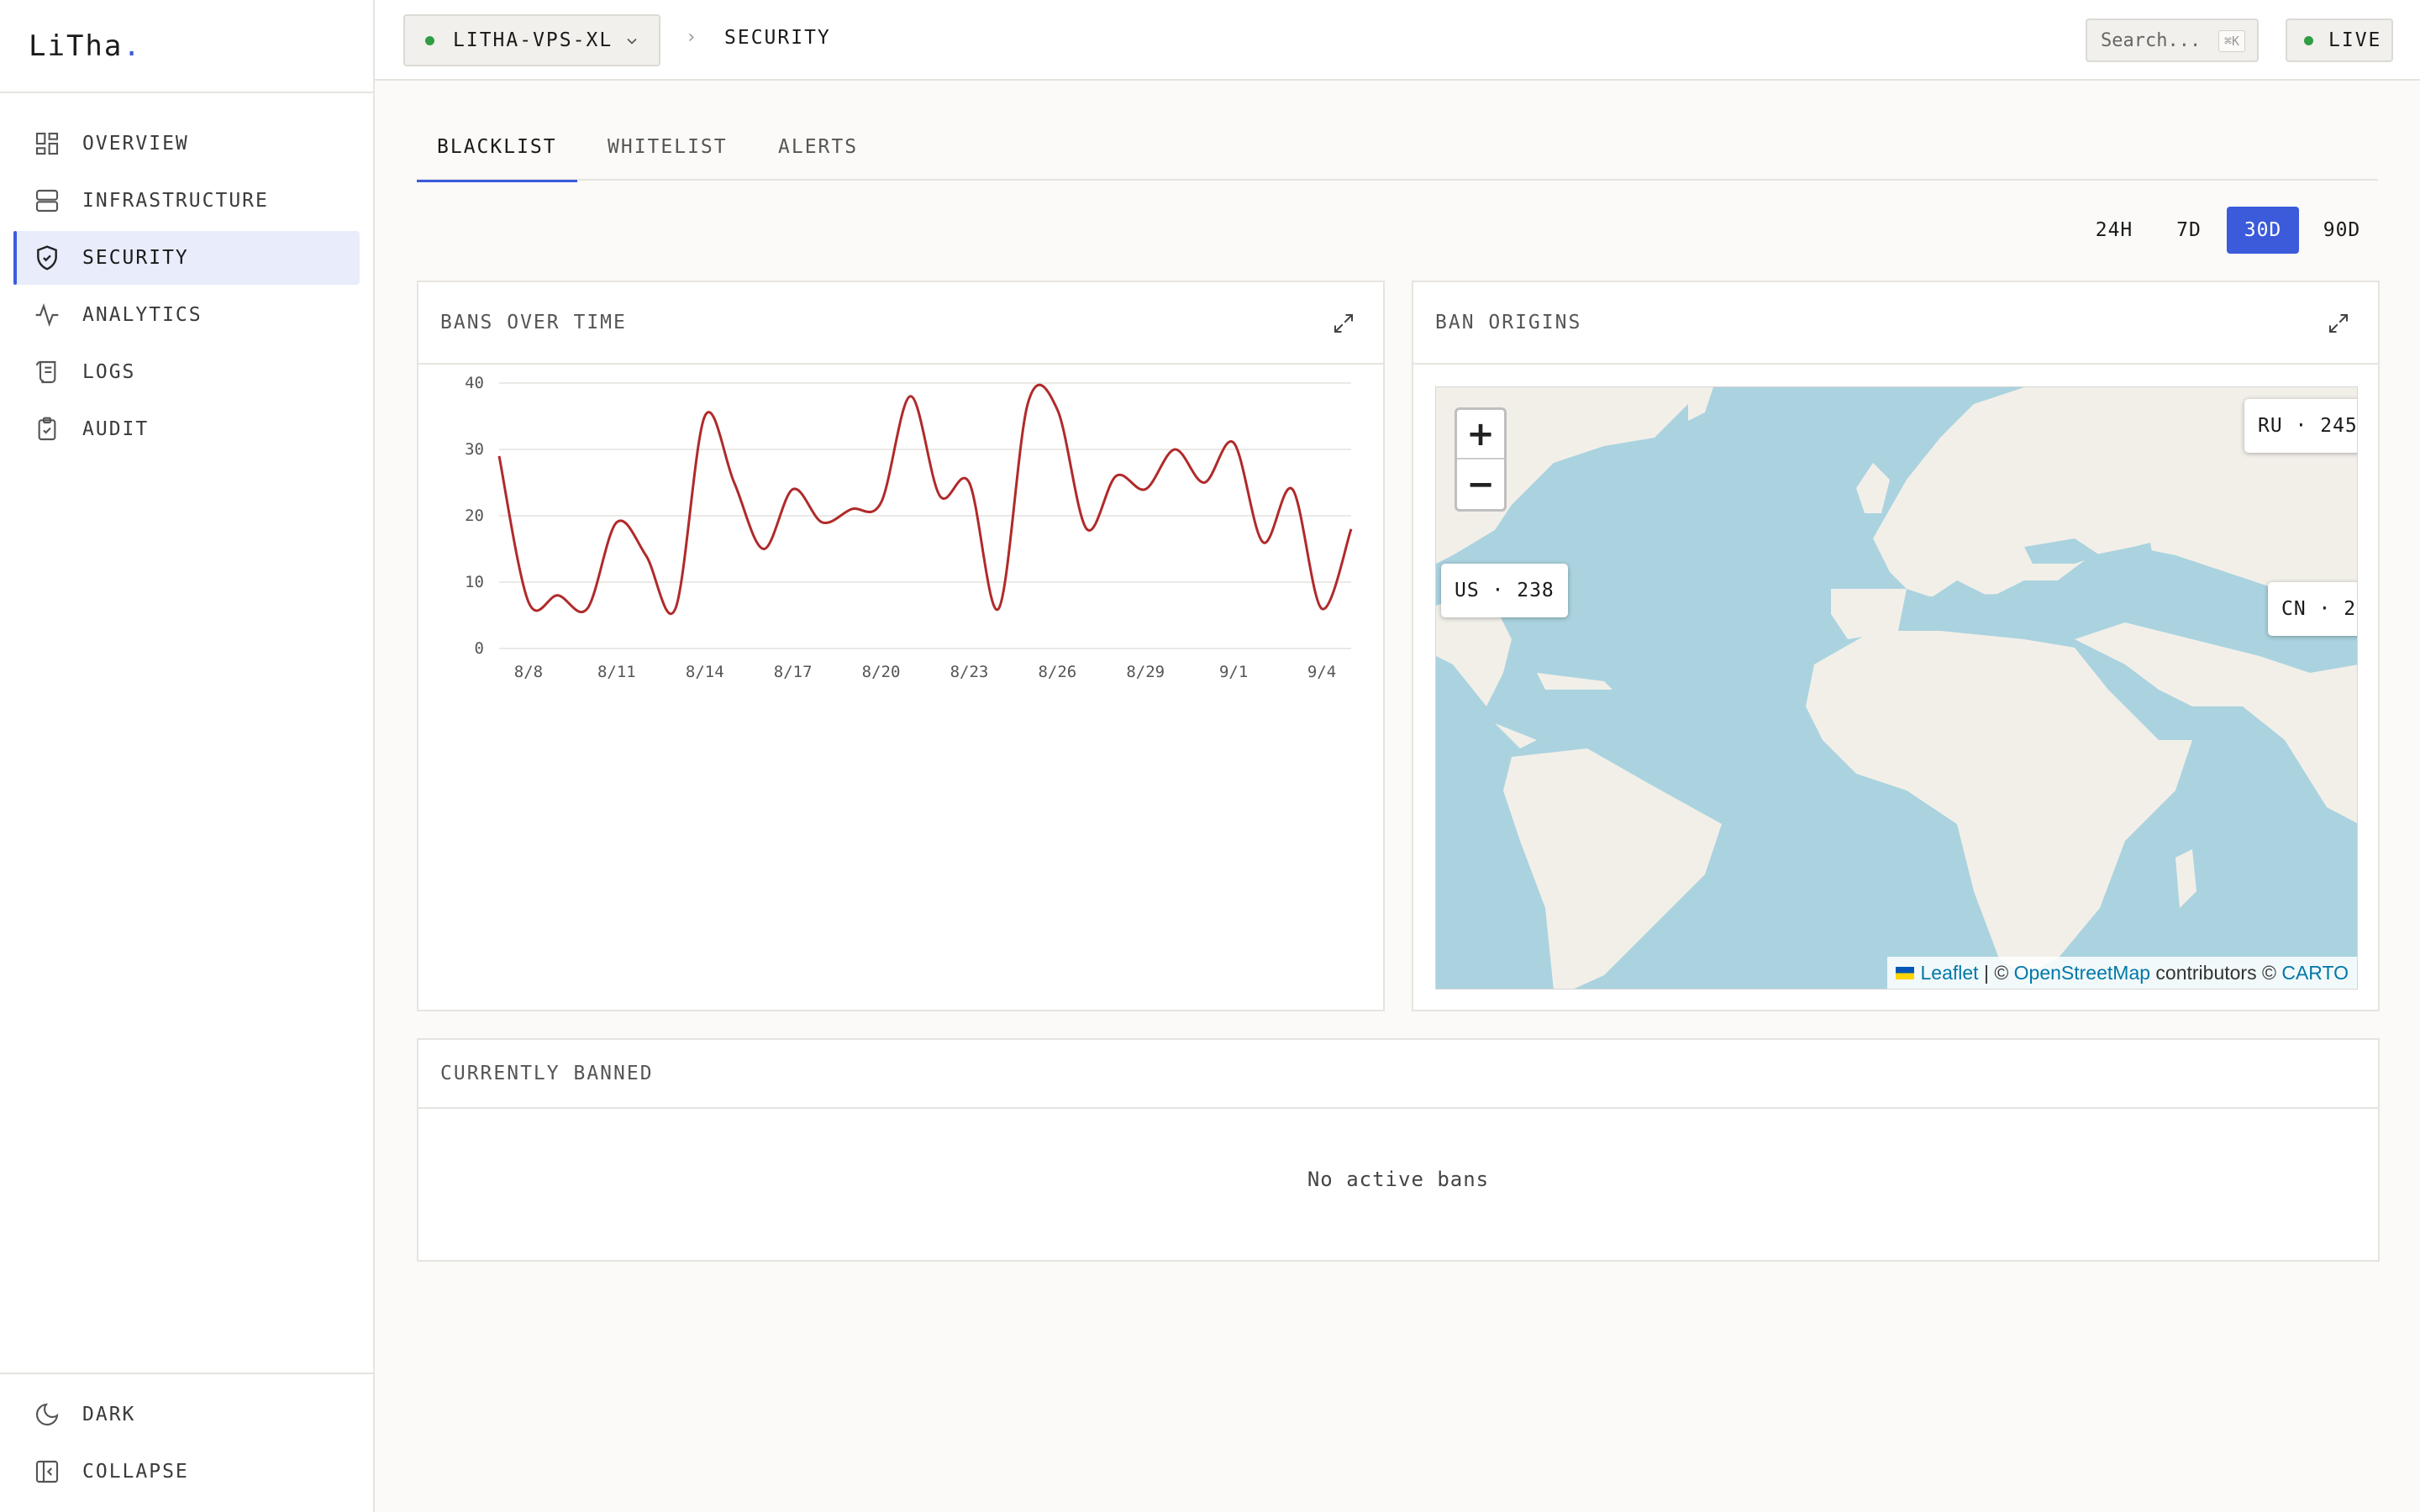 This screenshot has width=2420, height=1512. I want to click on moon-icon, so click(47, 1414).